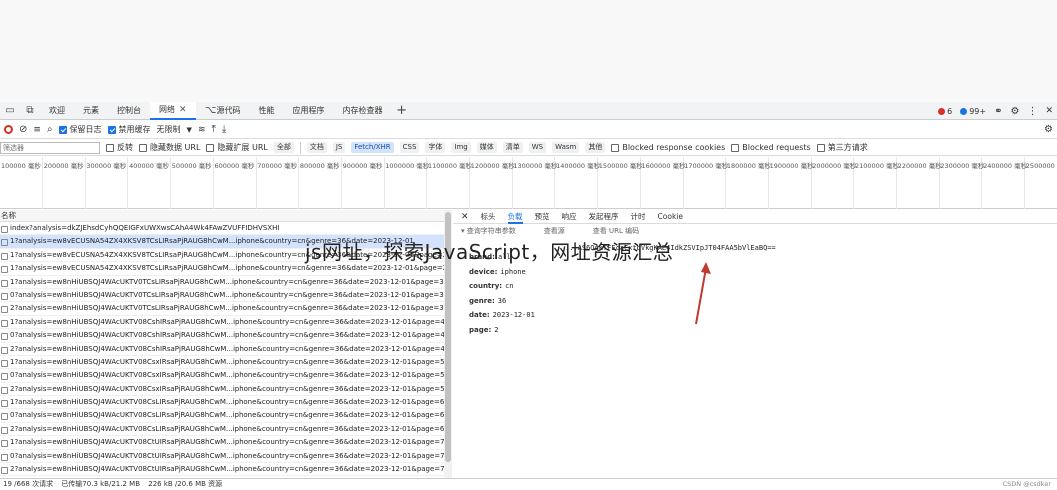 Image resolution: width=1057 pixels, height=490 pixels. Describe the element at coordinates (488, 216) in the screenshot. I see `detail-tab-headers: 标头` at that location.